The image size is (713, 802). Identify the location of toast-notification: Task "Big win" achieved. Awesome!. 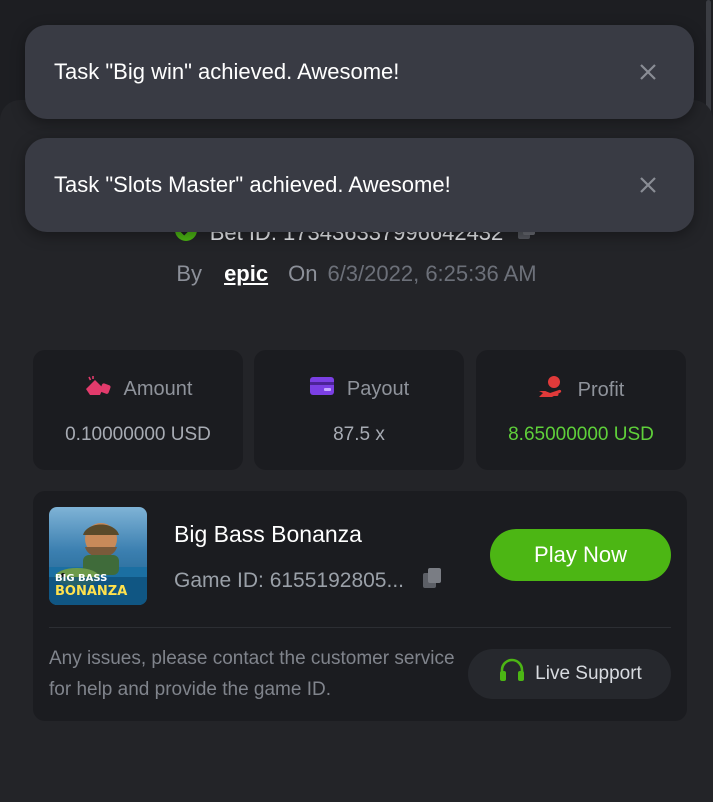
(359, 72).